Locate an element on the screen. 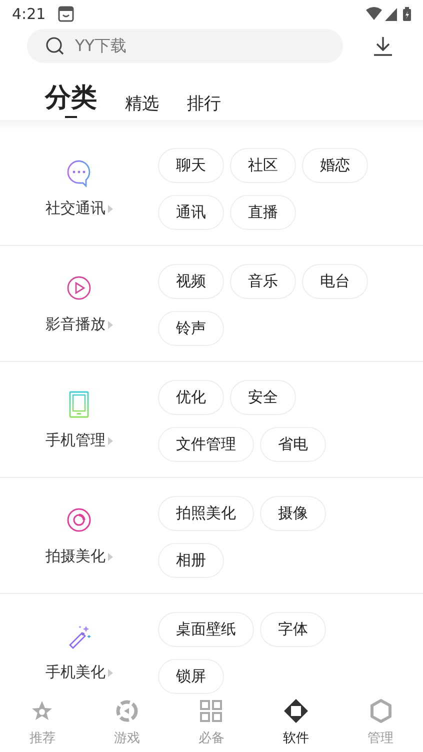  category-name: 手机管理 is located at coordinates (76, 441).